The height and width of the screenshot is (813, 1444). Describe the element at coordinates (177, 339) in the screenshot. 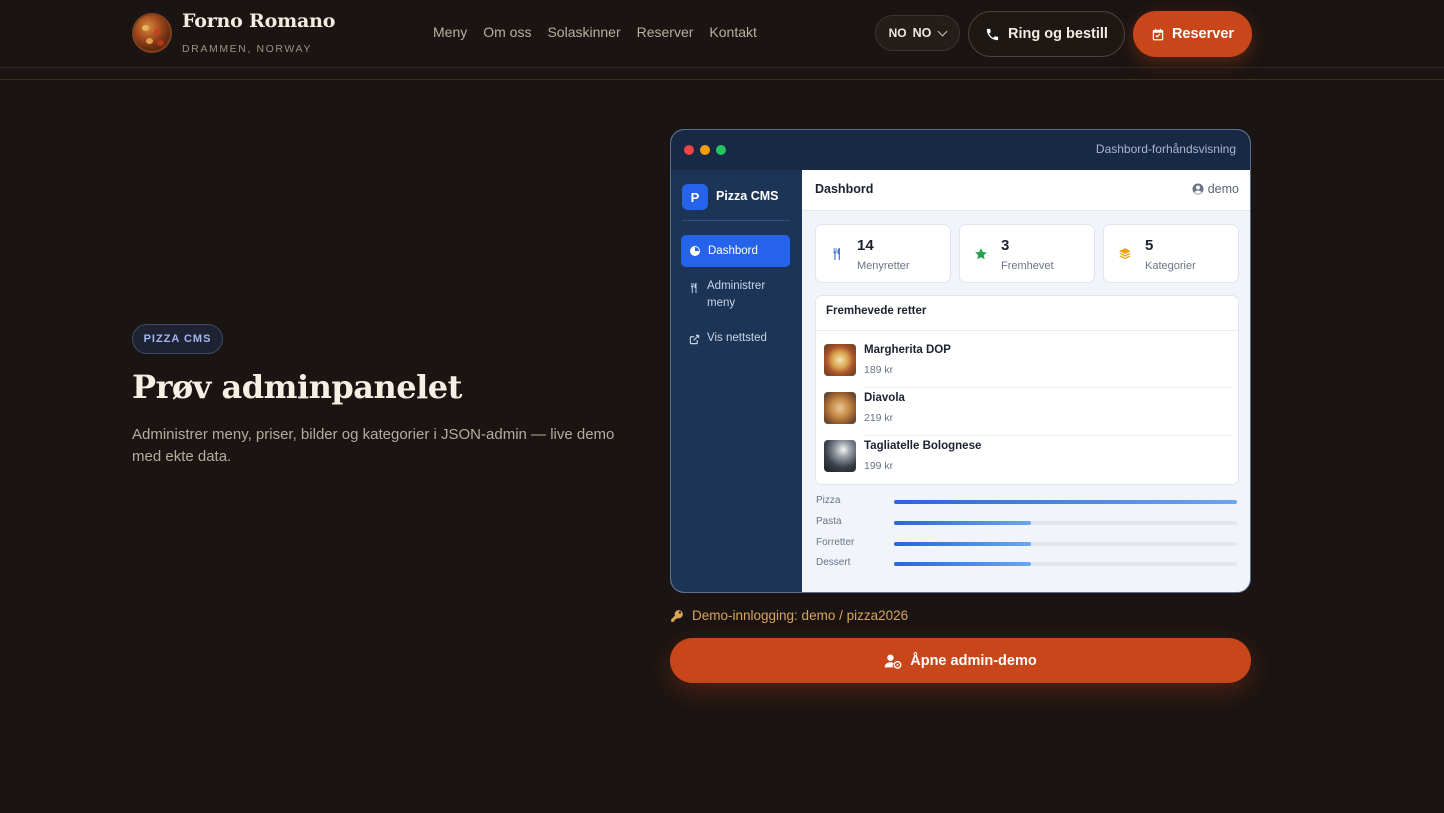

I see `section-badge: PIZZA CMS` at that location.